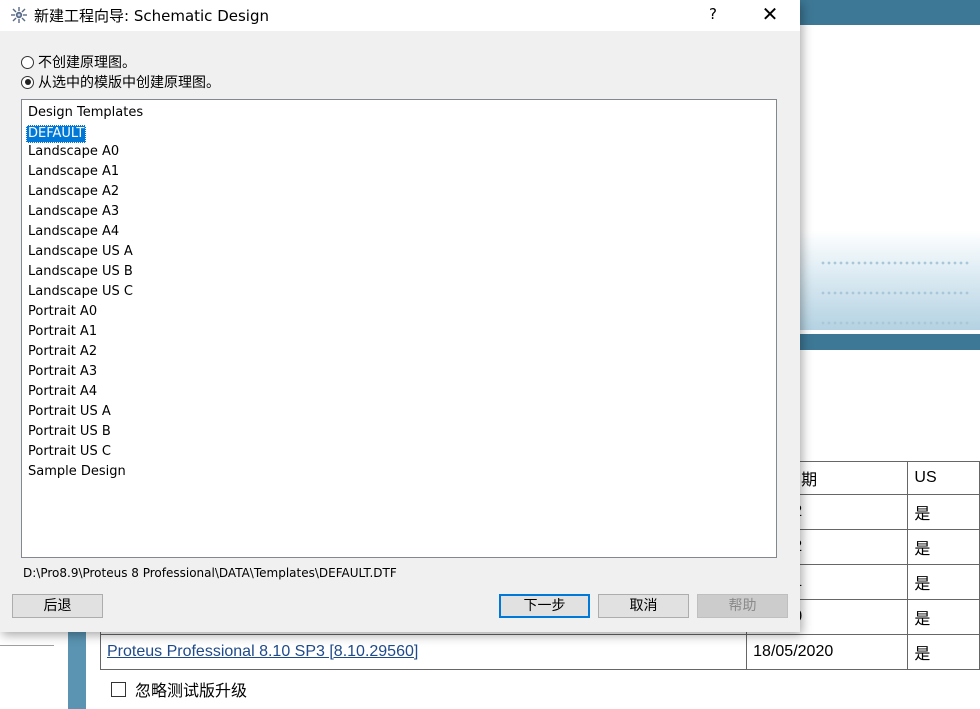  What do you see at coordinates (62, 393) in the screenshot?
I see `template-item: Portrait A4` at bounding box center [62, 393].